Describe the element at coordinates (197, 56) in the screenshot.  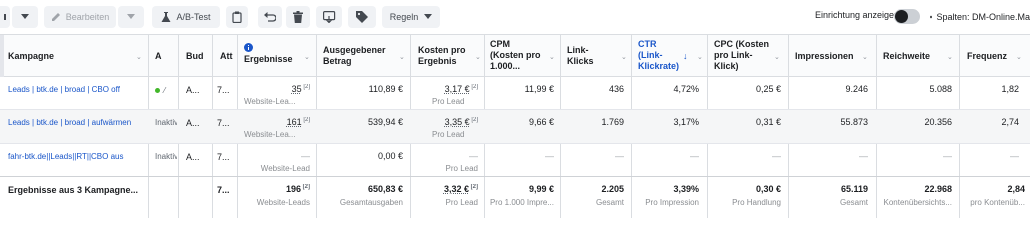
I see `column-header-bud: Bud` at that location.